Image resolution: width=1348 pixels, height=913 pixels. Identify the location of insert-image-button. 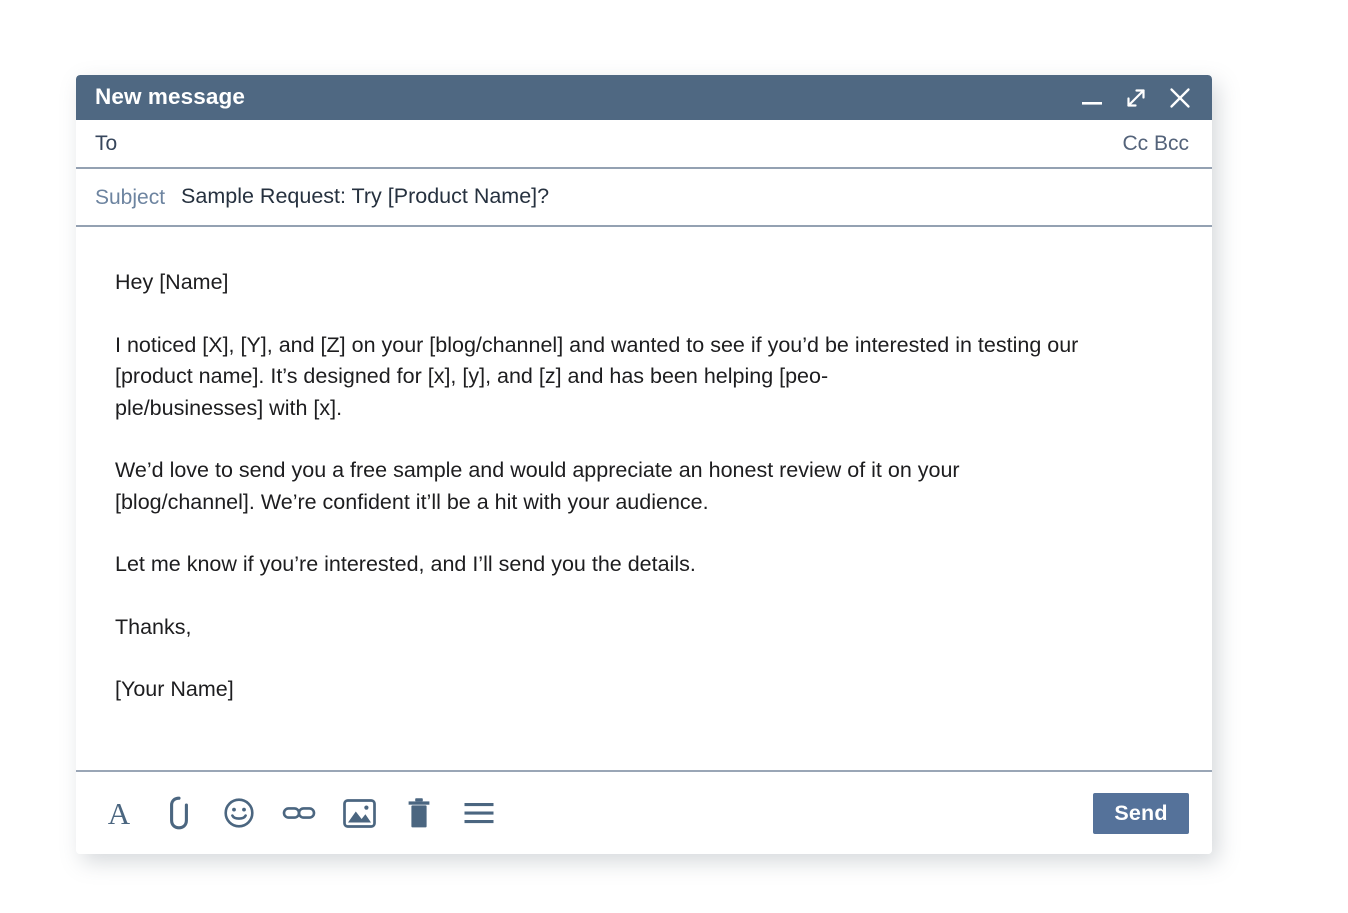
(359, 813).